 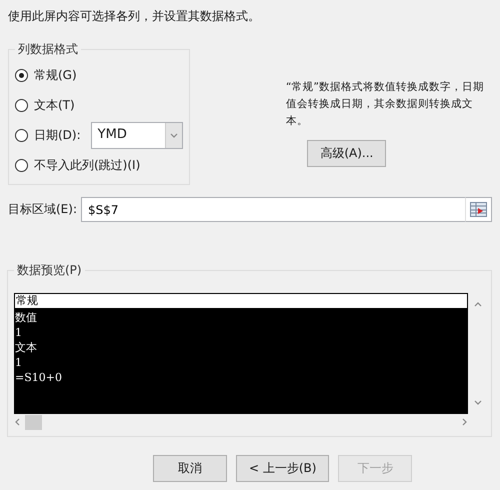 What do you see at coordinates (464, 422) in the screenshot?
I see `scroll-right-icon` at bounding box center [464, 422].